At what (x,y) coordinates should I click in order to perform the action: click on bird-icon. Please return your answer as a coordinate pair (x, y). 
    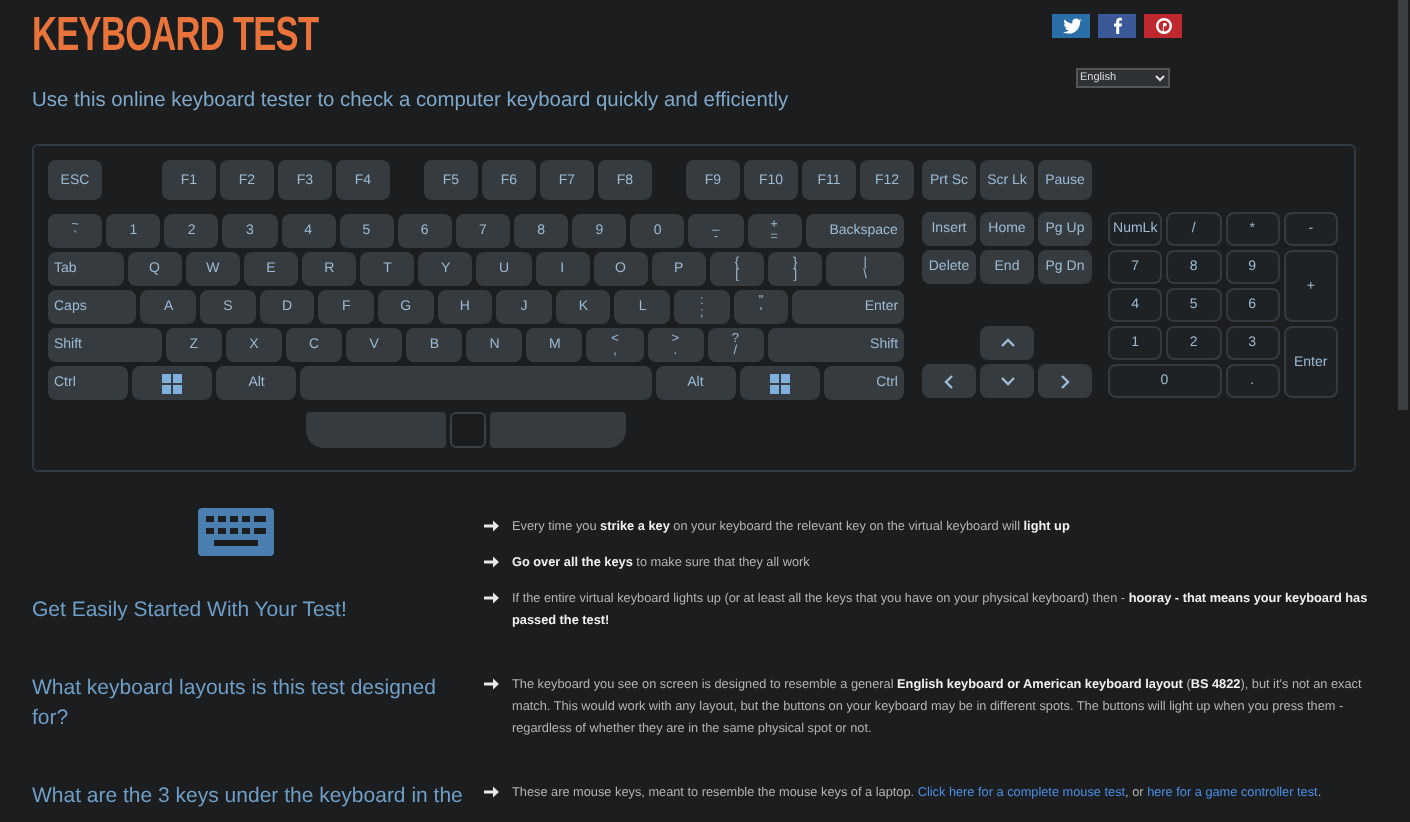
    Looking at the image, I should click on (1071, 26).